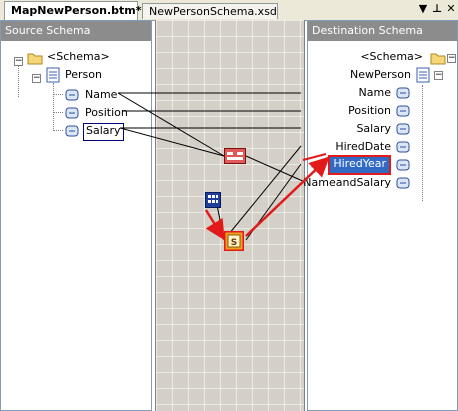 The image size is (458, 411). What do you see at coordinates (391, 57) in the screenshot?
I see `destination-schema-root: <Schema>` at bounding box center [391, 57].